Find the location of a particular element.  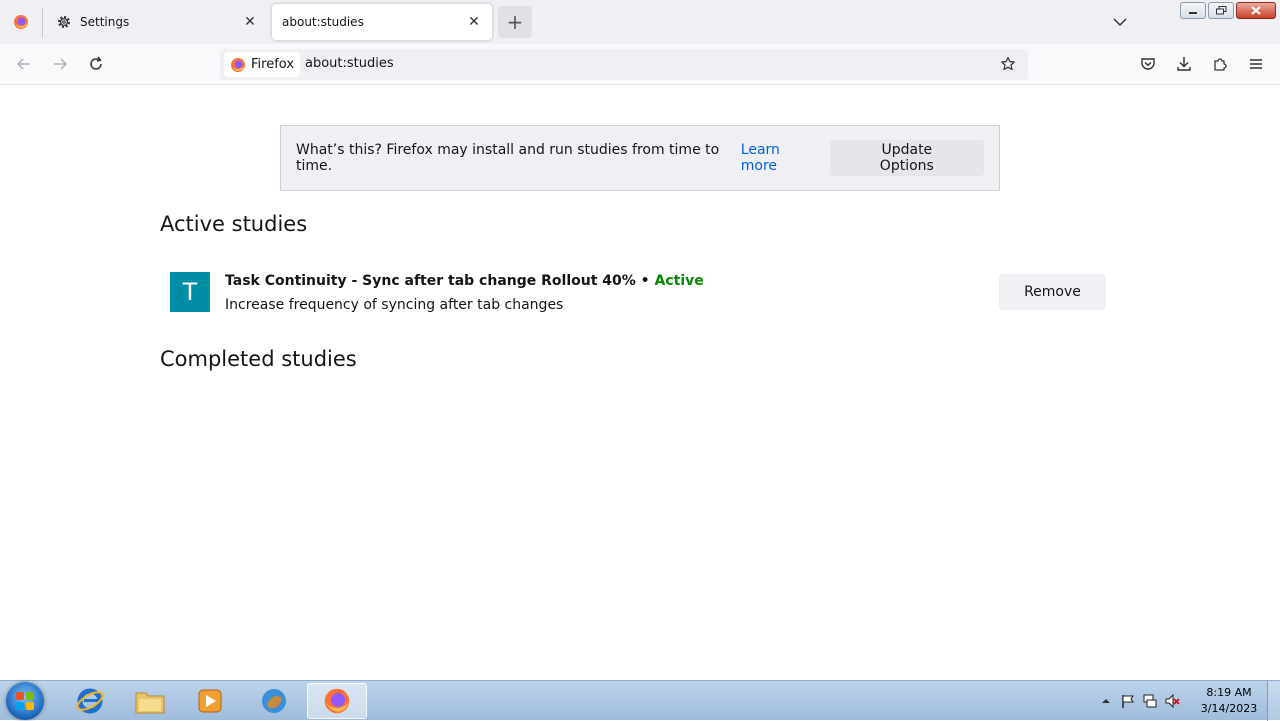

close-window-button is located at coordinates (1256, 10).